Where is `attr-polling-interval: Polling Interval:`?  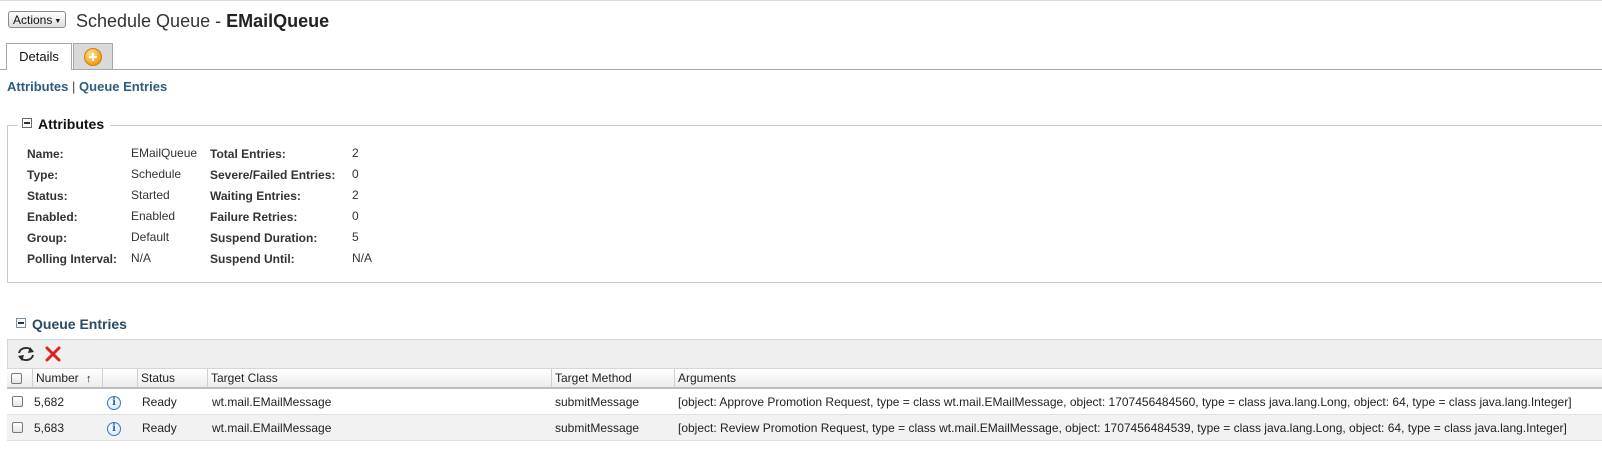 attr-polling-interval: Polling Interval: is located at coordinates (72, 259).